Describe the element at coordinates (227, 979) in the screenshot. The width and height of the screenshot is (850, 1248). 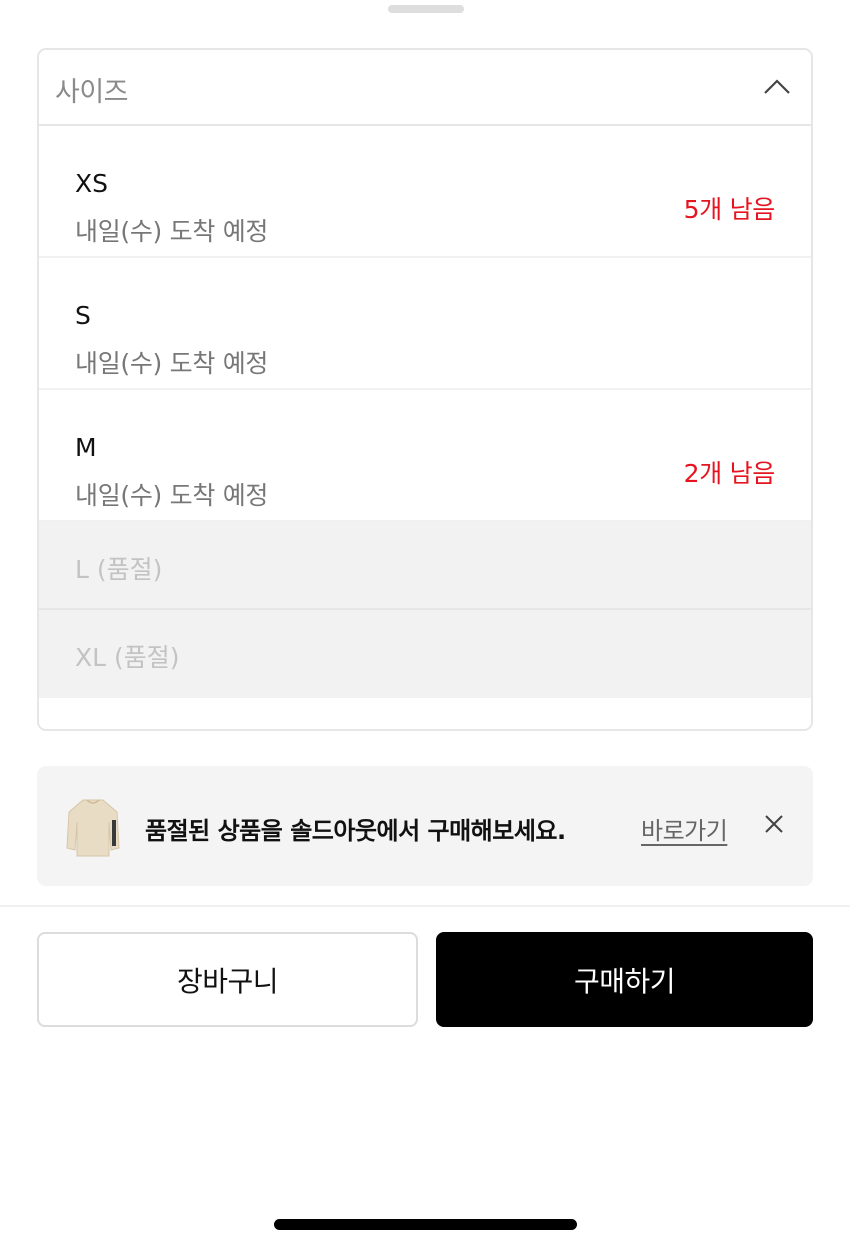
I see `add-to-cart-button: 장바구니` at that location.